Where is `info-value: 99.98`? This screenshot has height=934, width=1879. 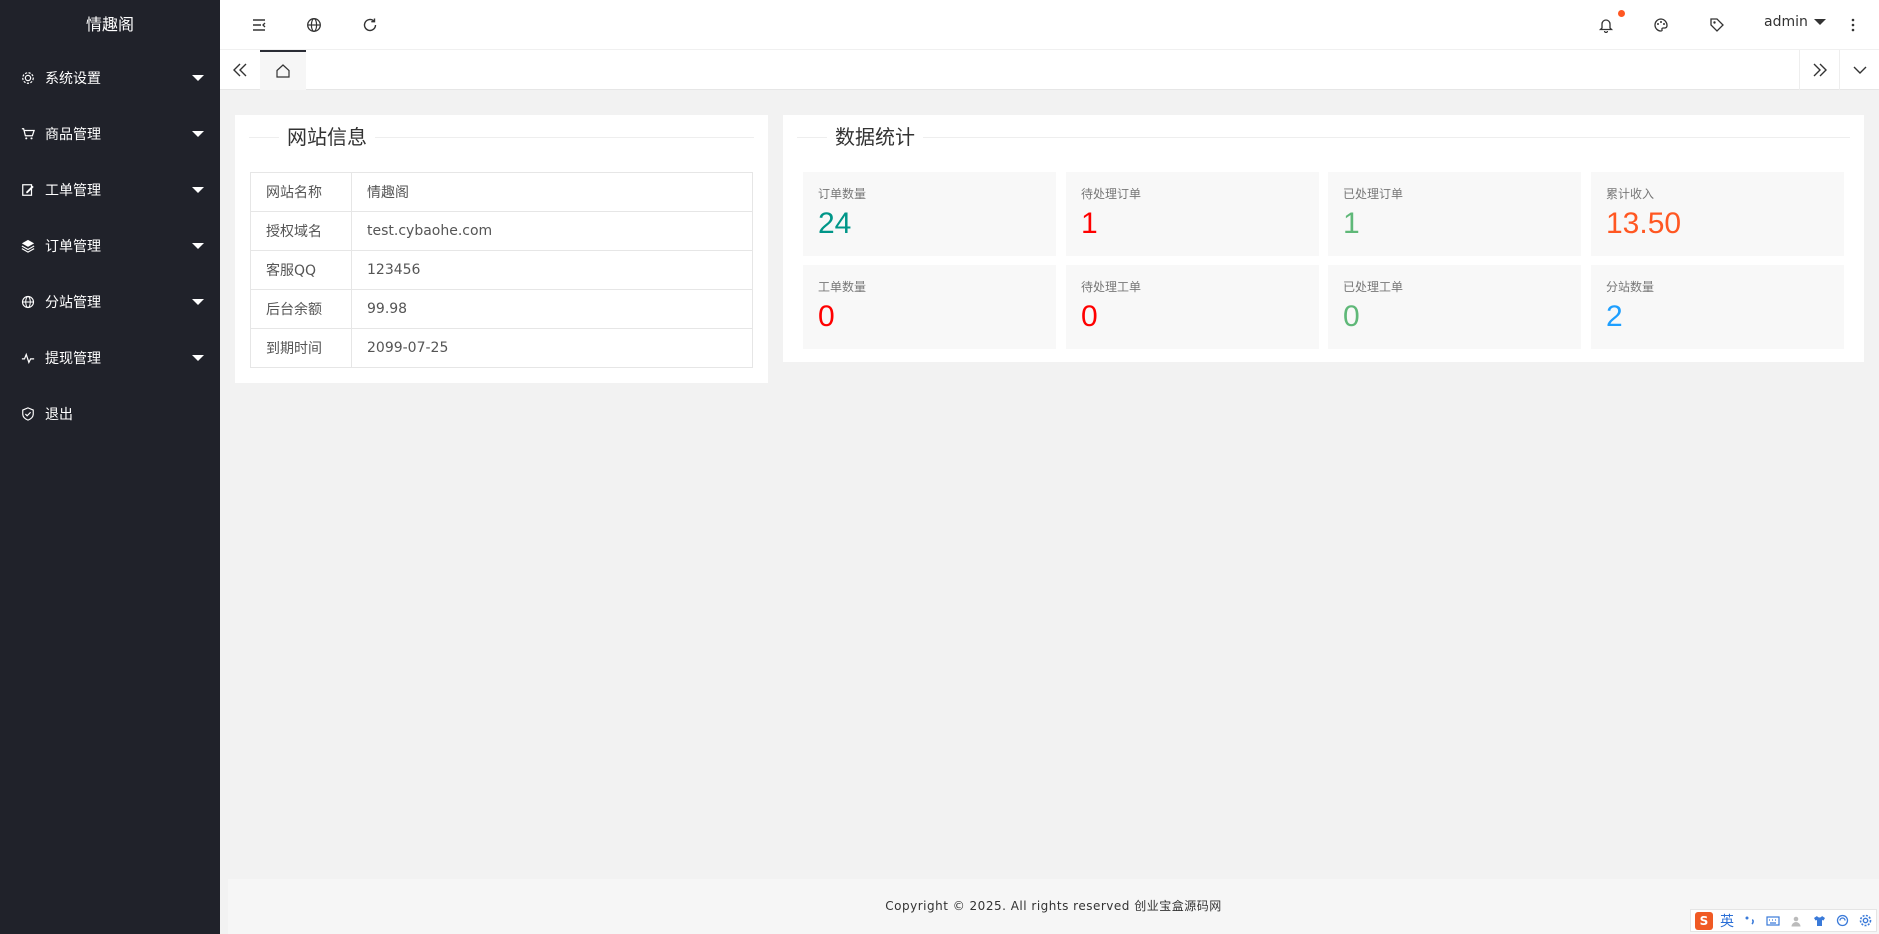 info-value: 99.98 is located at coordinates (552, 309).